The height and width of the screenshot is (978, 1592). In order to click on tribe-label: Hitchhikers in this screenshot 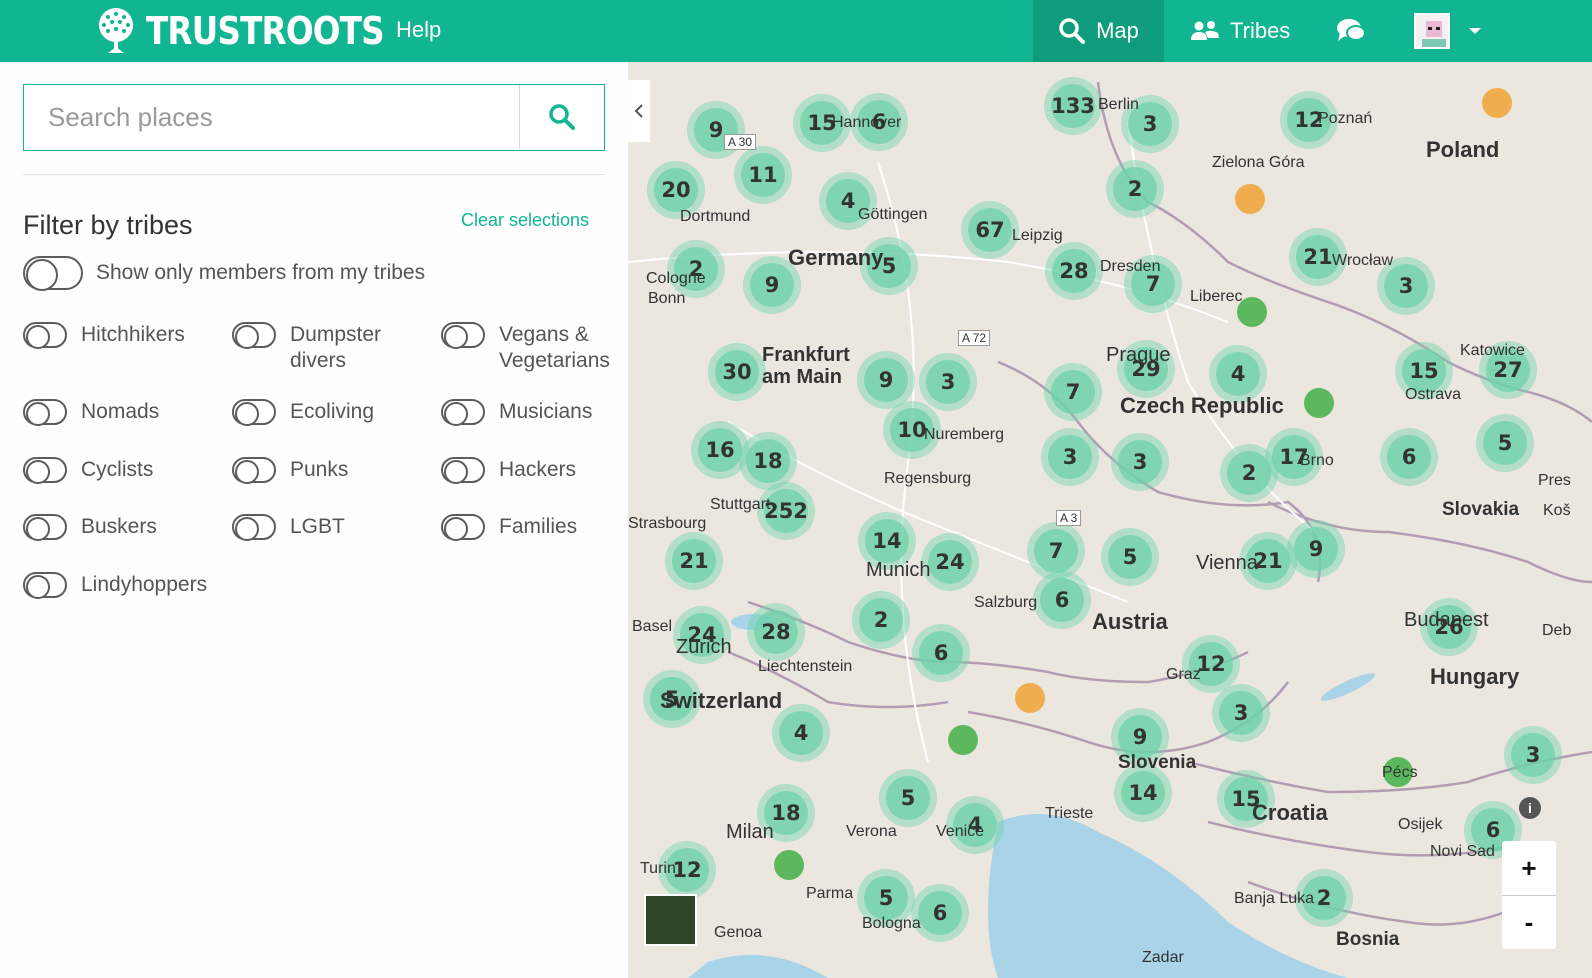, I will do `click(133, 334)`.